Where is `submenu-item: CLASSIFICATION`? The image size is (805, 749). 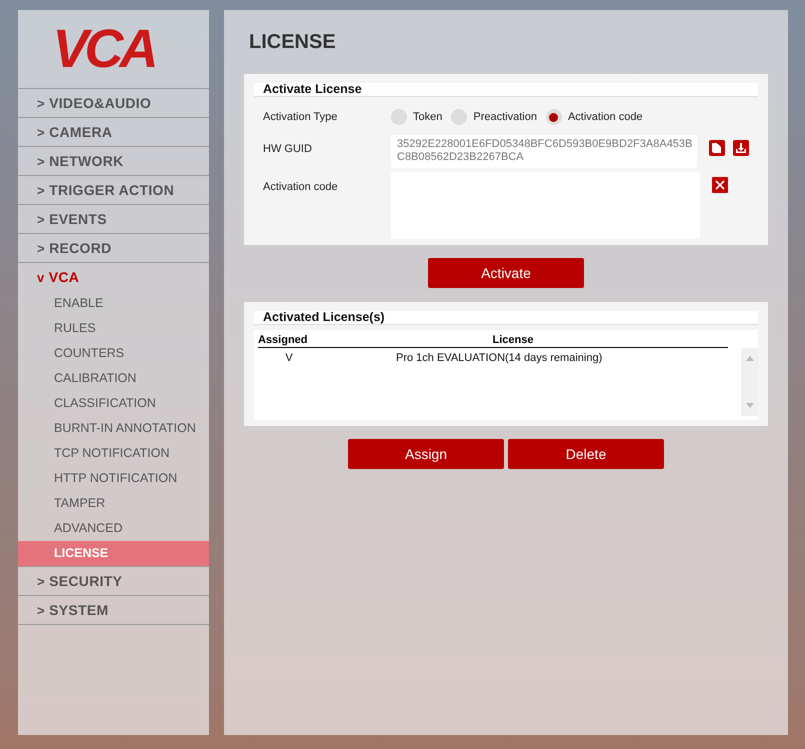
submenu-item: CLASSIFICATION is located at coordinates (113, 403).